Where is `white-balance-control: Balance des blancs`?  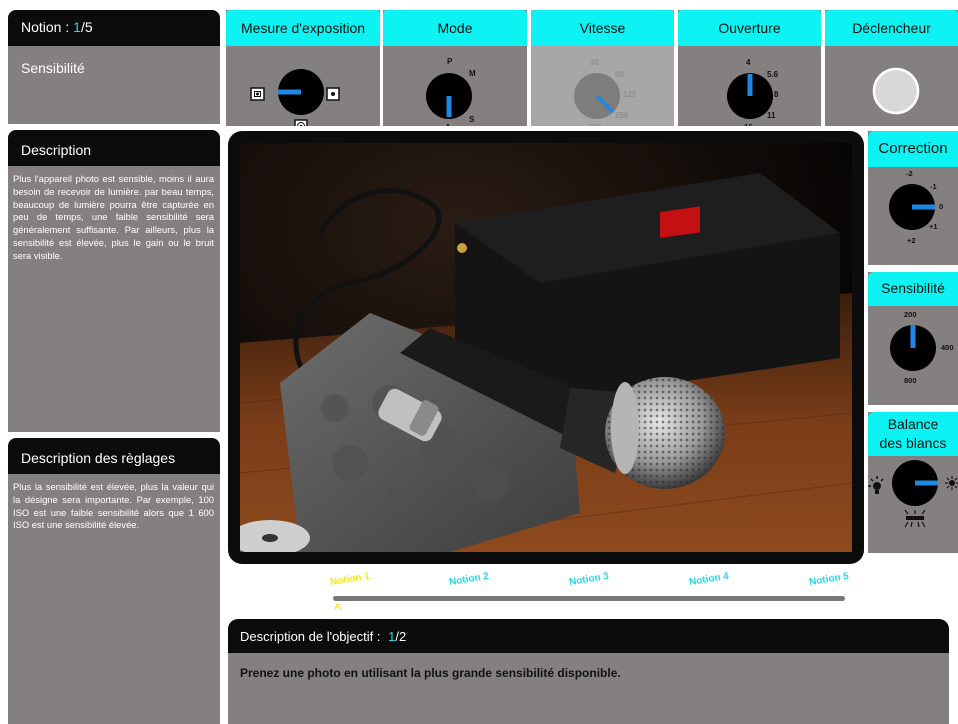 white-balance-control: Balance des blancs is located at coordinates (913, 482).